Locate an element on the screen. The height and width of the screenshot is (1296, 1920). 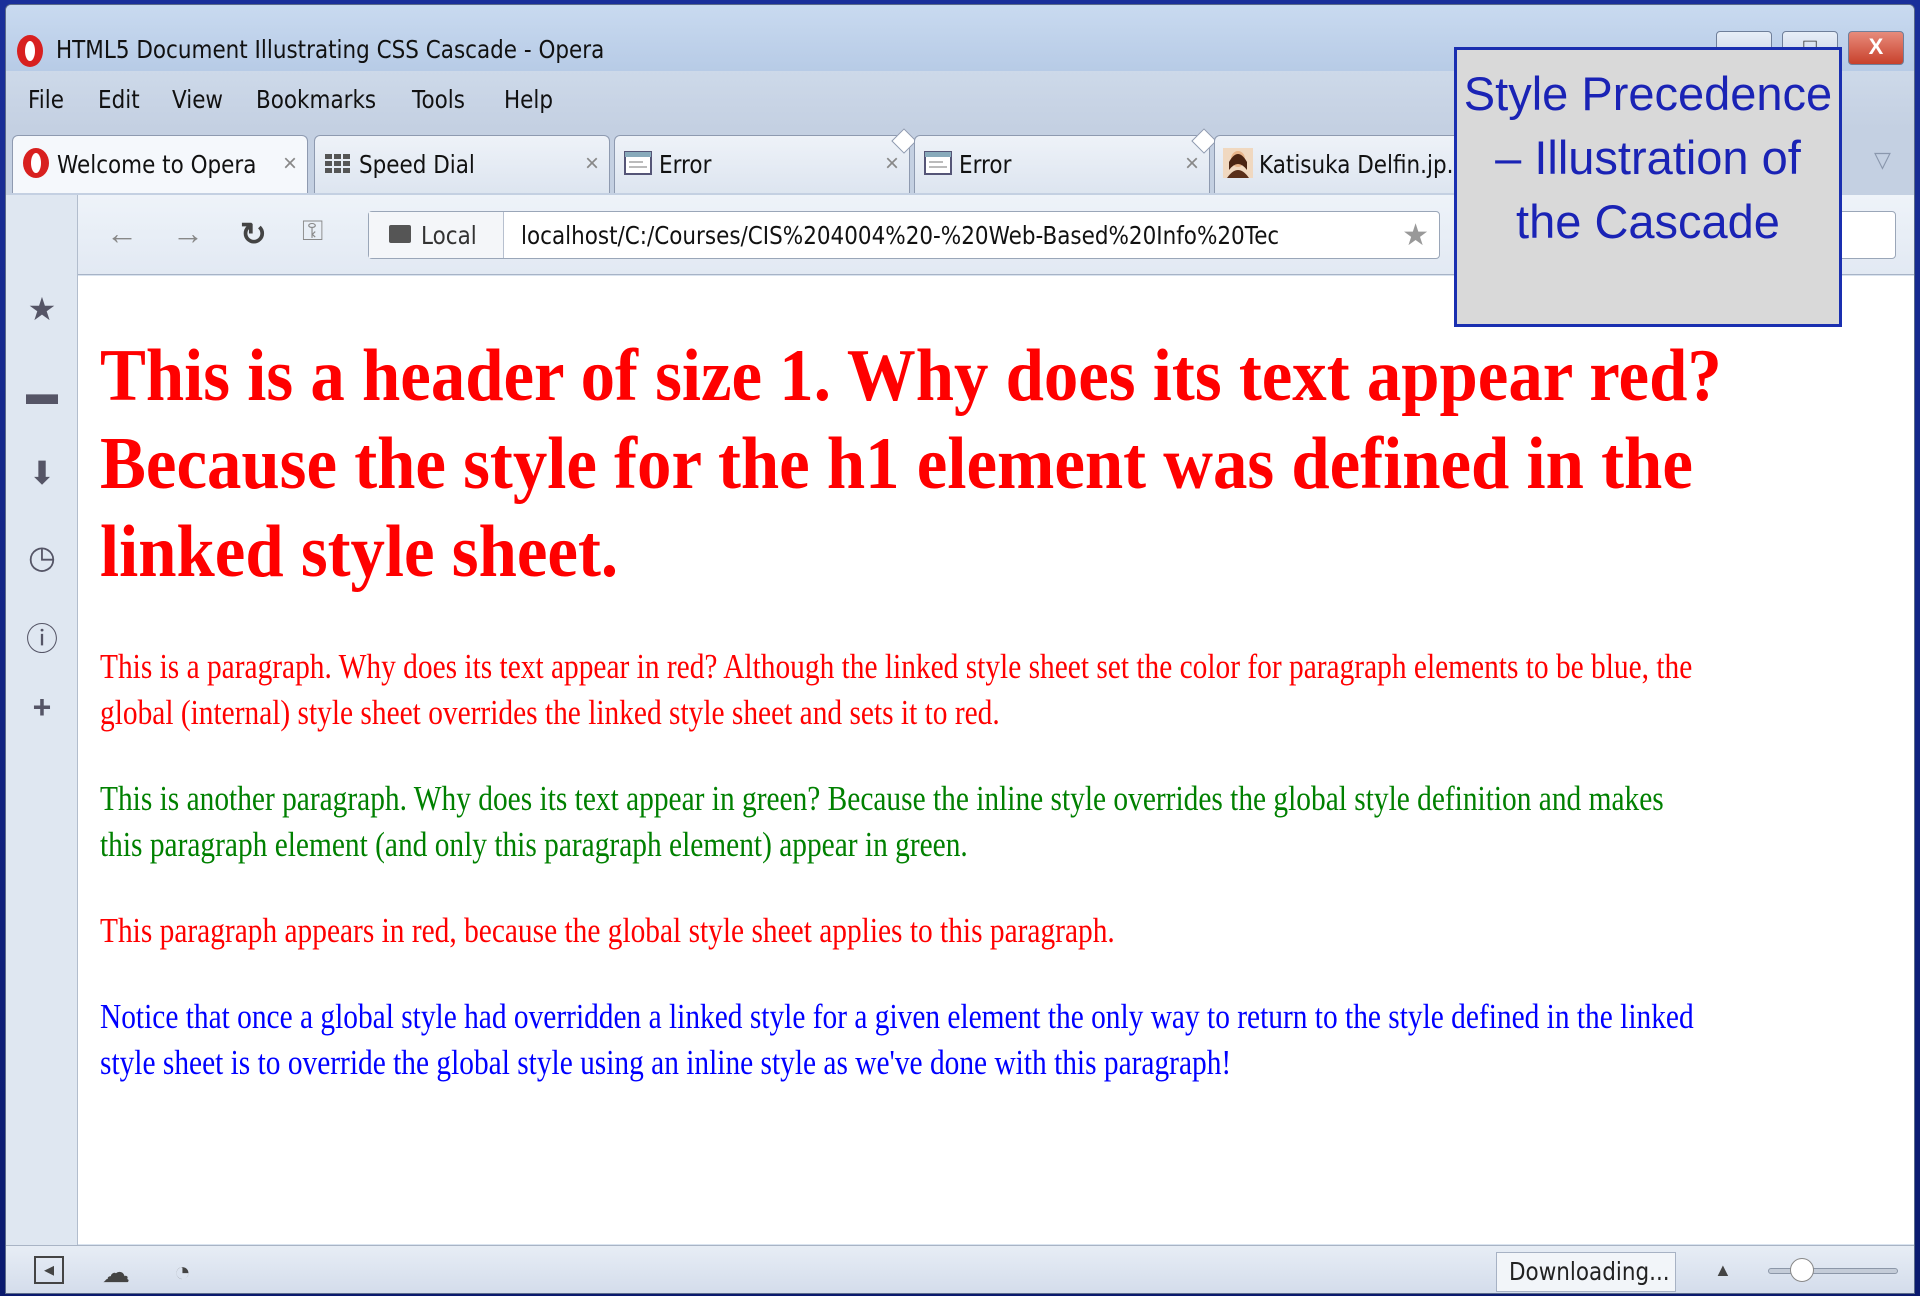
tab-label: Speed Dial is located at coordinates (417, 164).